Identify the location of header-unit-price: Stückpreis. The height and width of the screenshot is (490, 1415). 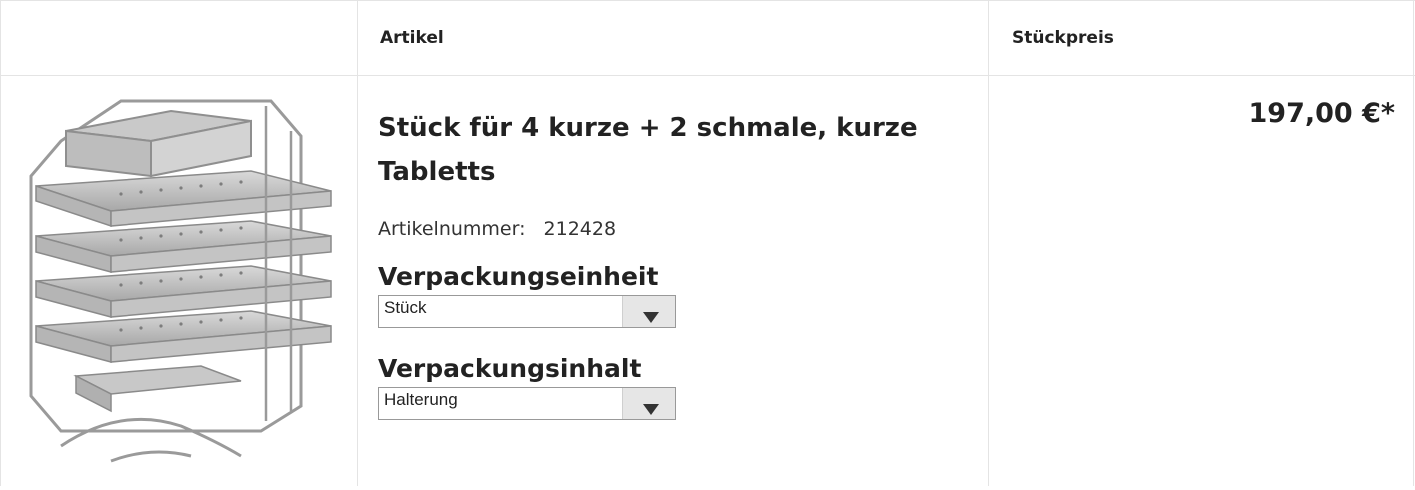
(1063, 37).